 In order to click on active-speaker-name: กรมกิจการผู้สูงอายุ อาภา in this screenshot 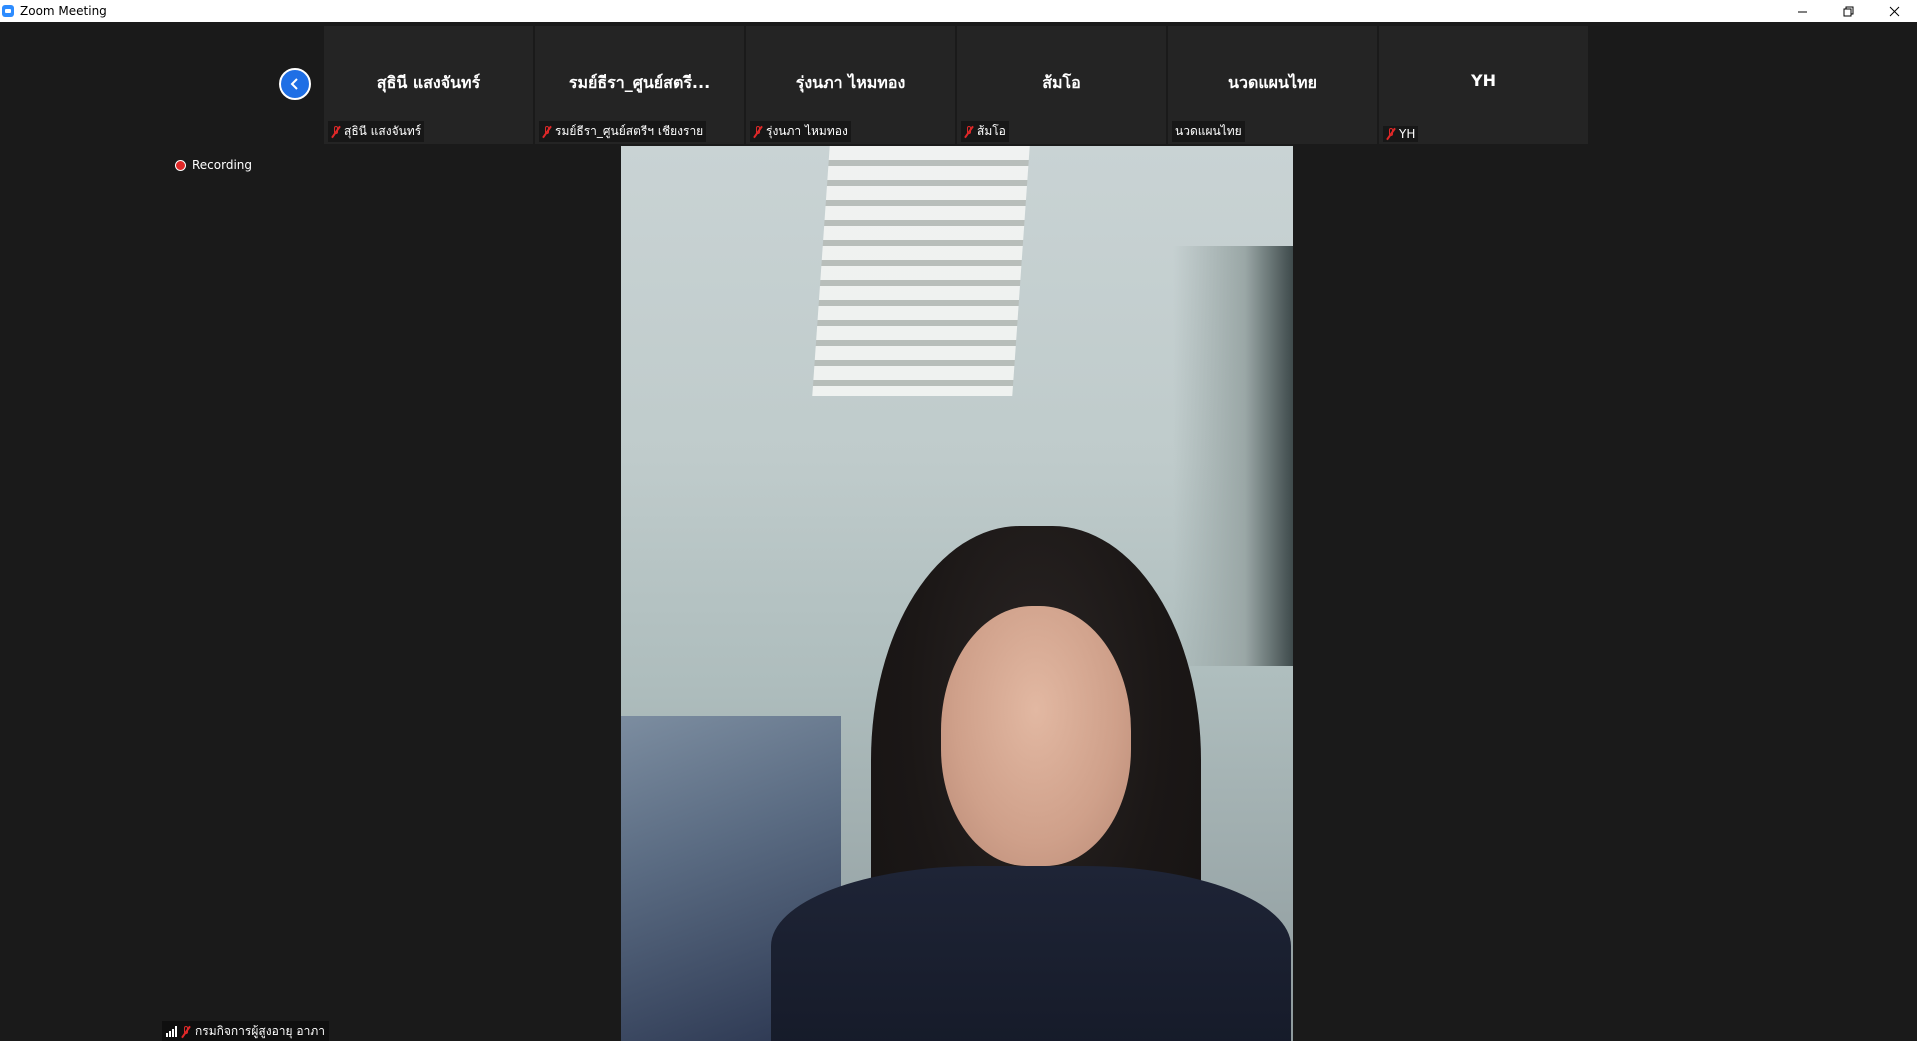, I will do `click(260, 1031)`.